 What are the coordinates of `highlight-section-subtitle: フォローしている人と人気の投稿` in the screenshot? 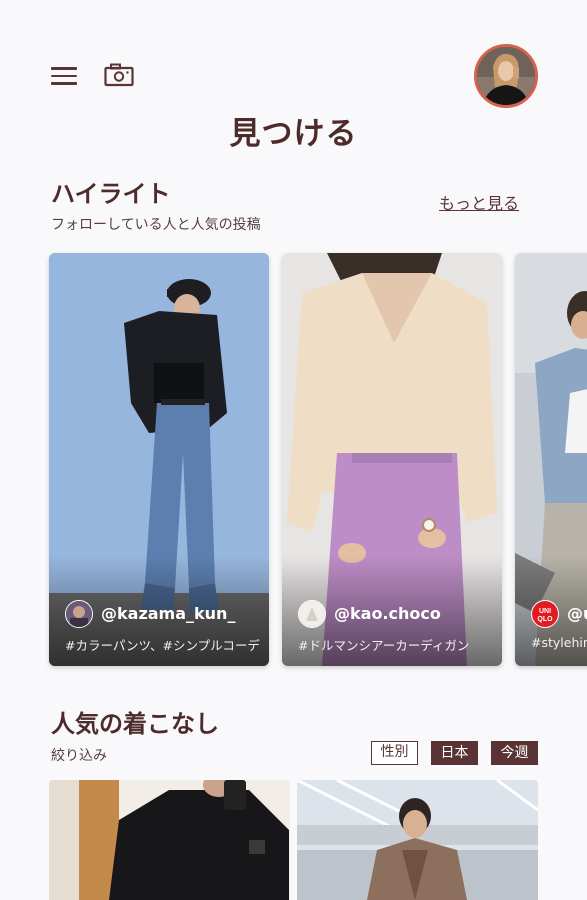 It's located at (156, 225).